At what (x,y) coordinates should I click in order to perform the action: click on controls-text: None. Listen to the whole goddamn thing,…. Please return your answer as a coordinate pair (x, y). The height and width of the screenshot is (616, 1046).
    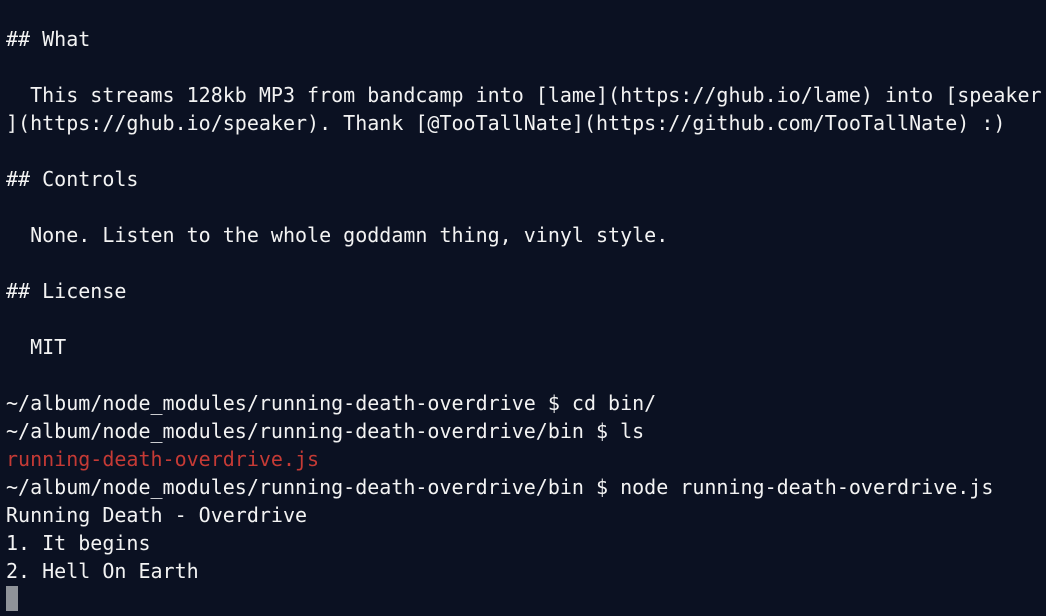
    Looking at the image, I should click on (337, 235).